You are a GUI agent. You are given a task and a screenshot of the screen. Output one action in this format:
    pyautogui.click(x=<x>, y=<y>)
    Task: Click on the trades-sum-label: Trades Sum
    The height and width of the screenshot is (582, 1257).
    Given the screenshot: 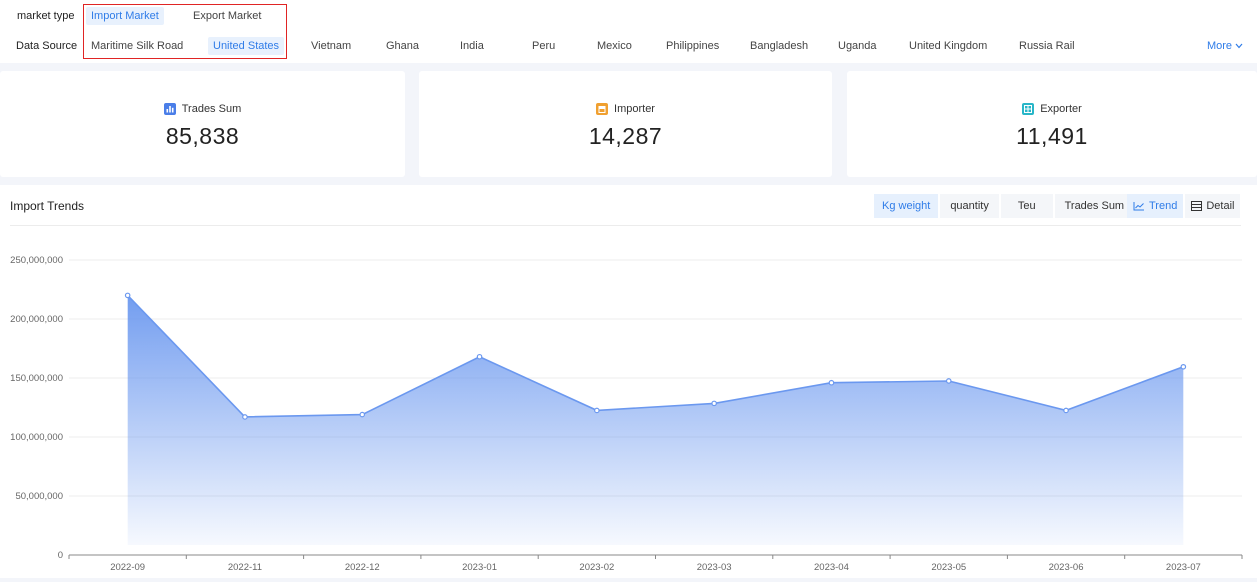 What is the action you would take?
    pyautogui.click(x=211, y=109)
    